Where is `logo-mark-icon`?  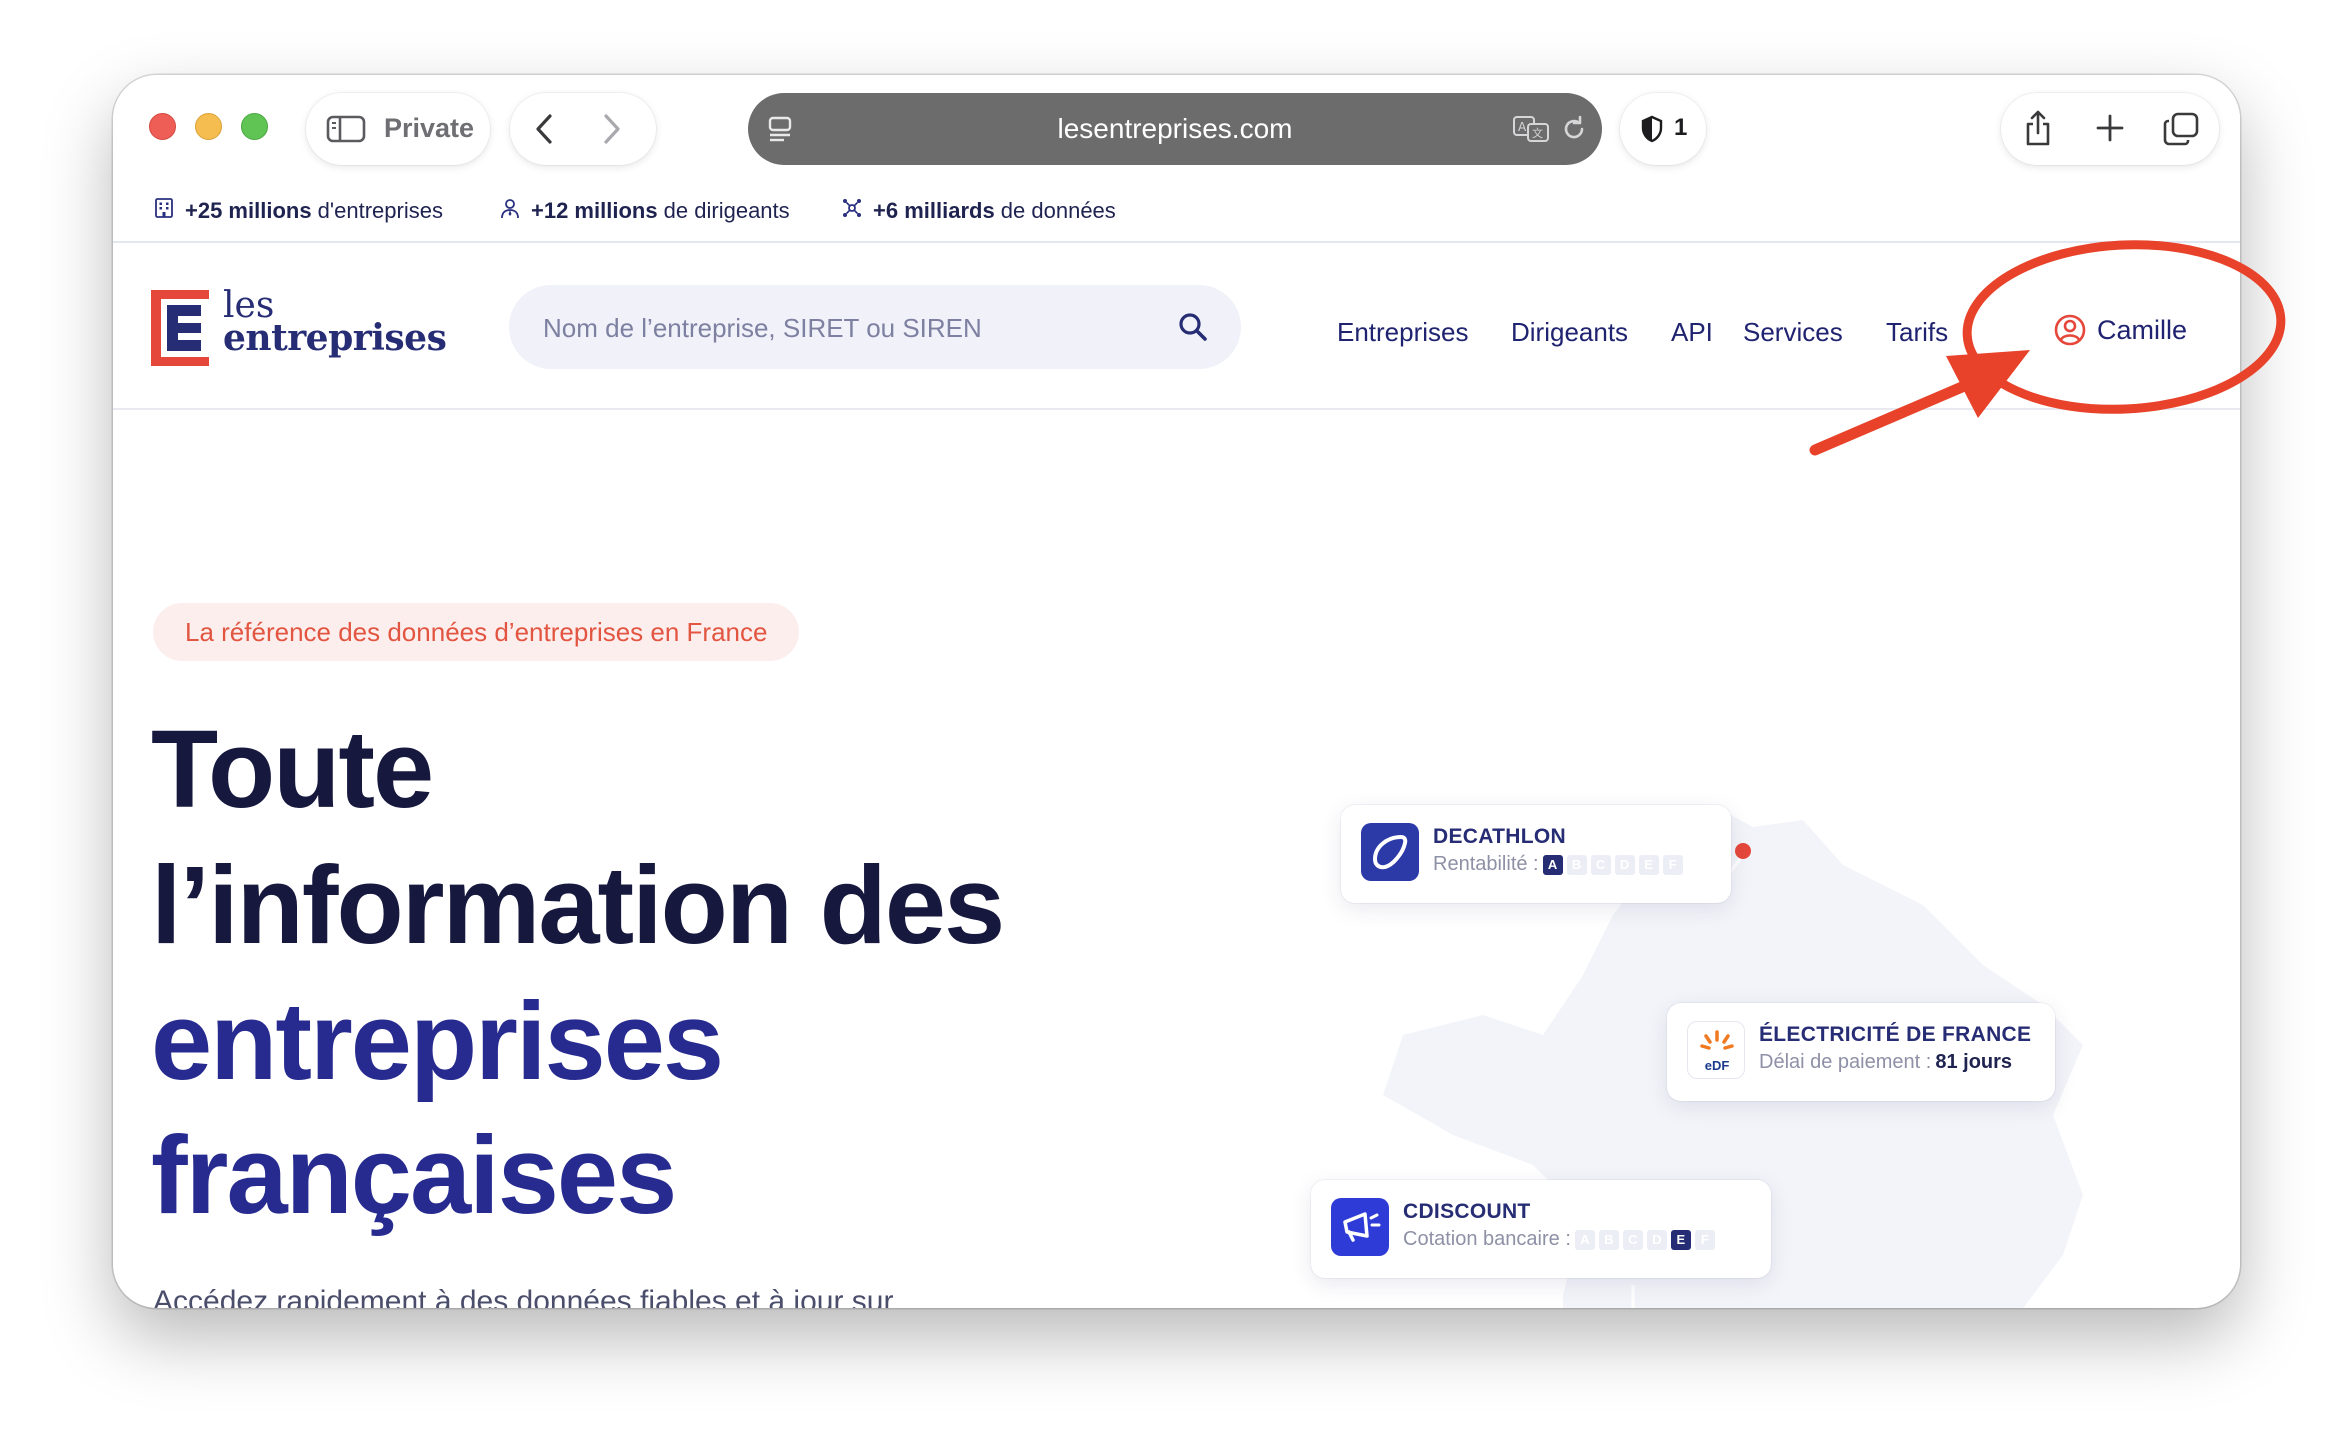
logo-mark-icon is located at coordinates (180, 328).